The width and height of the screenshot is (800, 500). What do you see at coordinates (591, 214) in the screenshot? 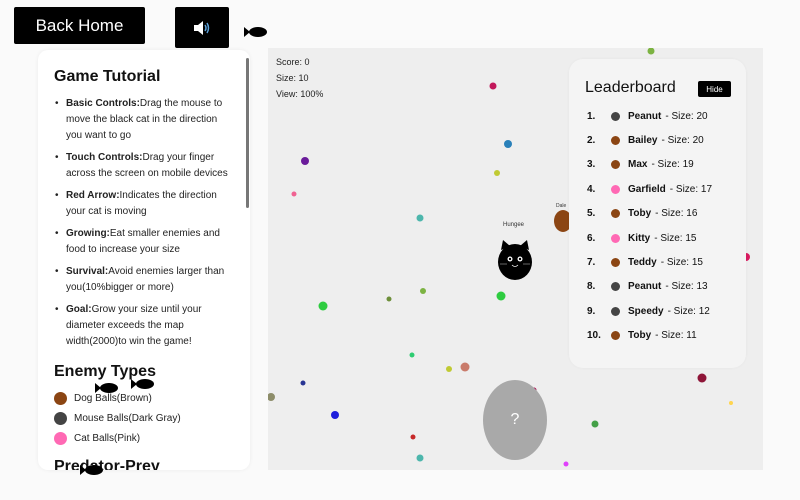
I see `leaderboard-rank: 5.` at bounding box center [591, 214].